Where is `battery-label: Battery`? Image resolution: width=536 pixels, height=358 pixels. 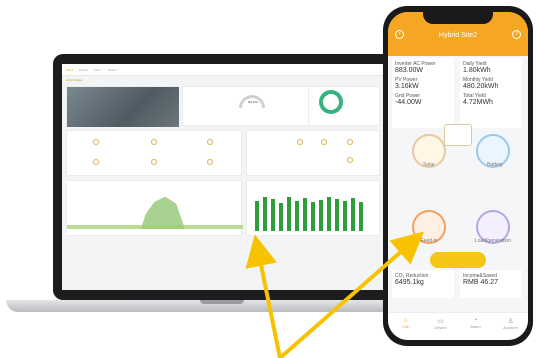
battery-label: Battery is located at coordinates (495, 165).